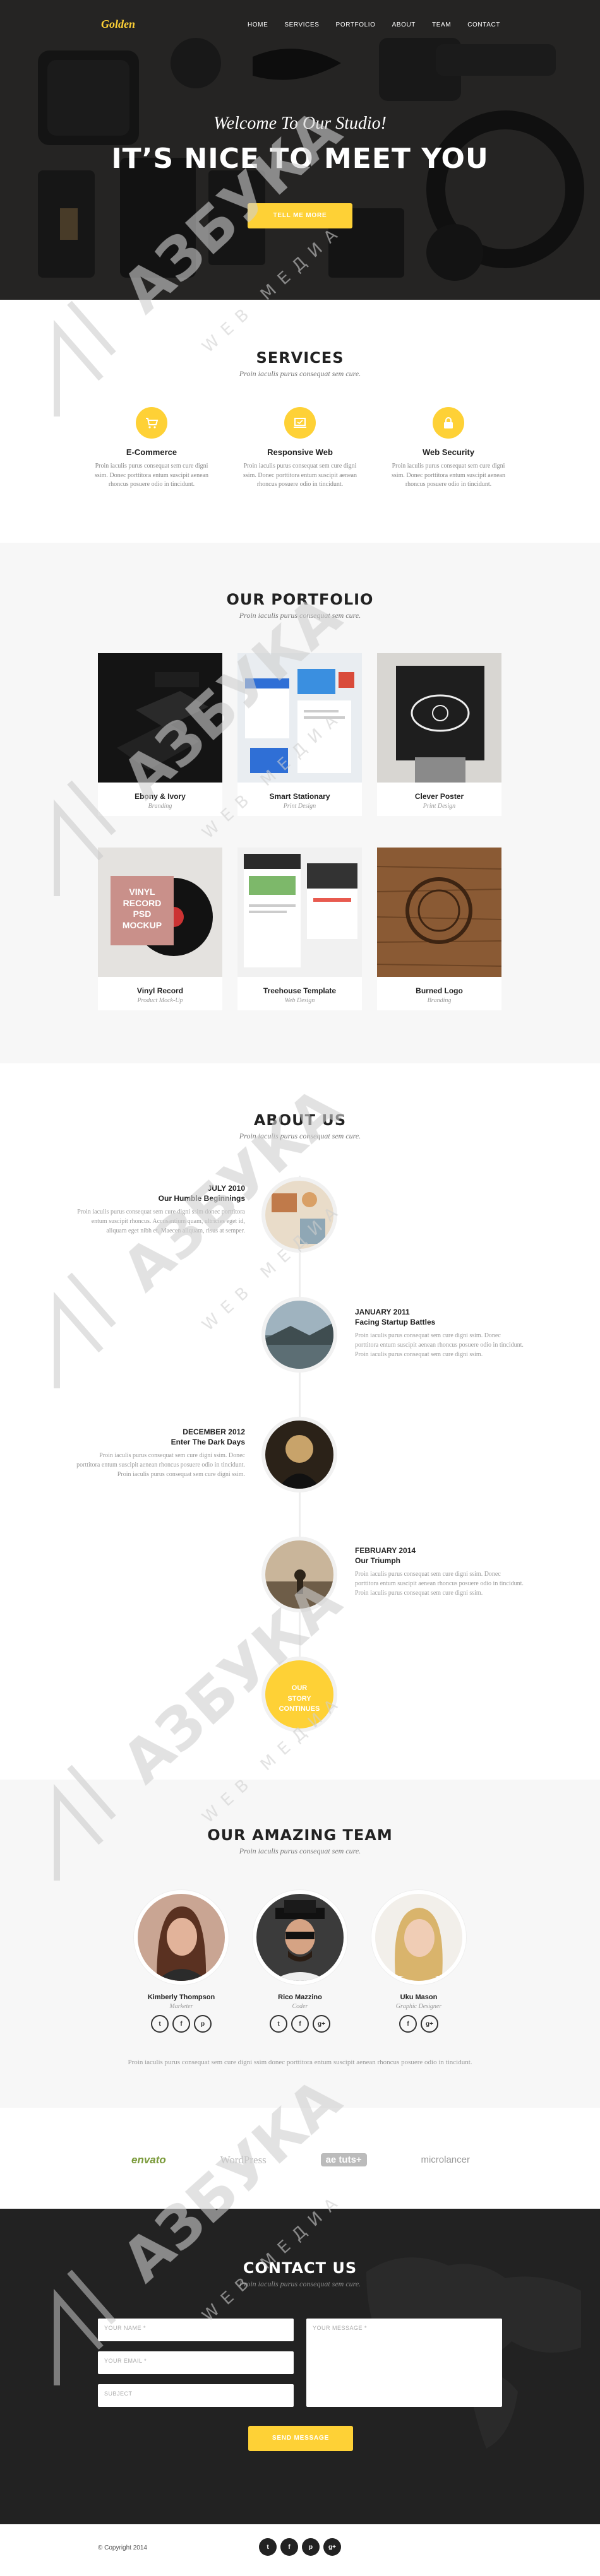 The image size is (600, 2576). What do you see at coordinates (142, 892) in the screenshot?
I see `vinyl-text: VINYL` at bounding box center [142, 892].